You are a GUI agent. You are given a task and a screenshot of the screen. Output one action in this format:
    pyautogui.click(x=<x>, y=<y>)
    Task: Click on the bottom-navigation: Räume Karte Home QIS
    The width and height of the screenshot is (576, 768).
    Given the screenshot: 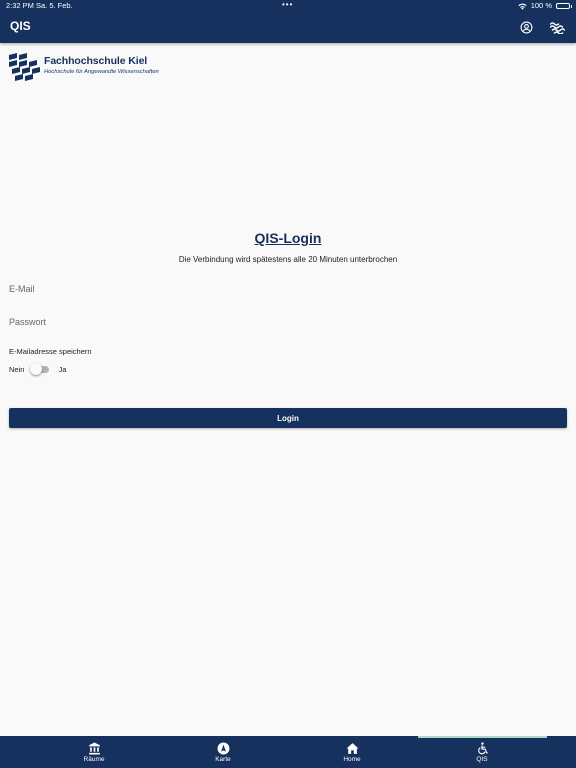 What is the action you would take?
    pyautogui.click(x=288, y=752)
    